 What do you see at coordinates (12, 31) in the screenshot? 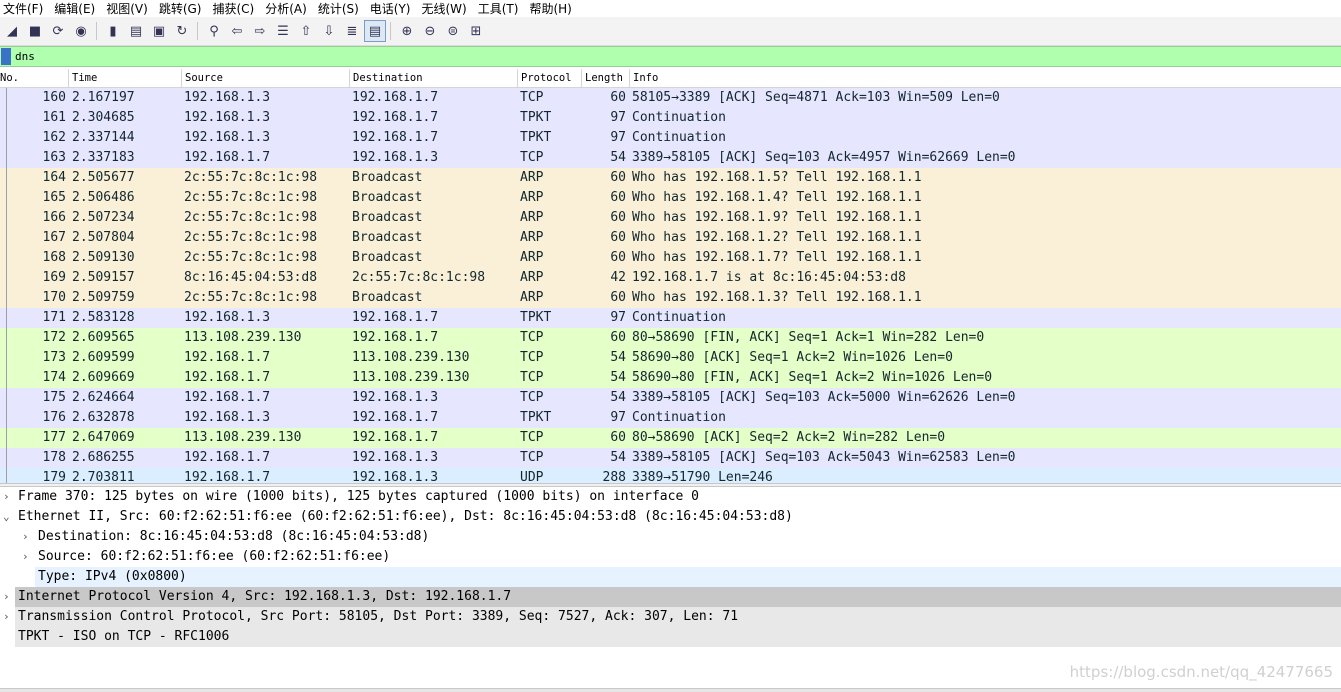
I see `shark-fin-start-icon: ◢` at bounding box center [12, 31].